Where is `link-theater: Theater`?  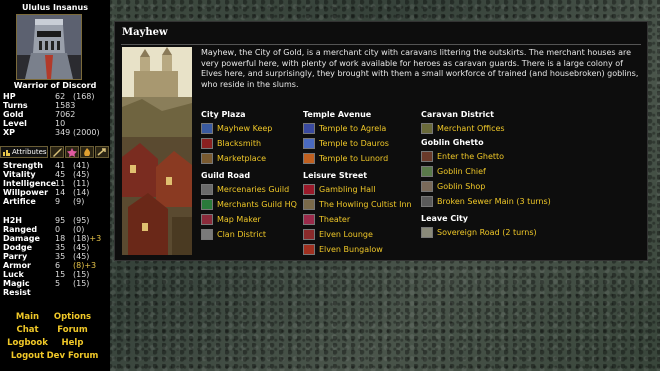
link-theater: Theater is located at coordinates (357, 219).